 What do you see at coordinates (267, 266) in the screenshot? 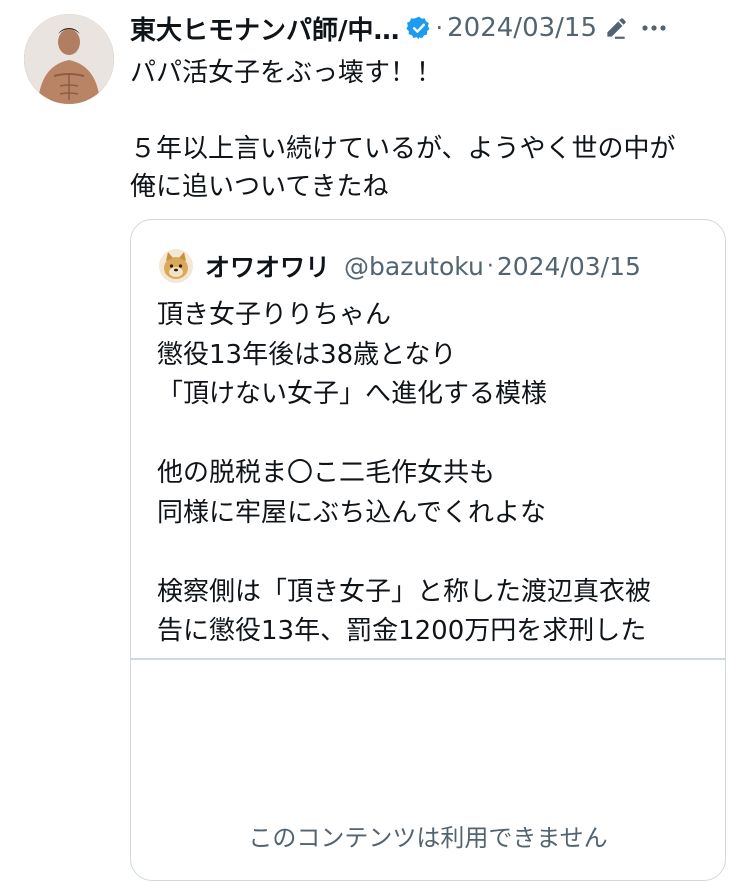
I see `quoted-author-name: オワオワリ` at bounding box center [267, 266].